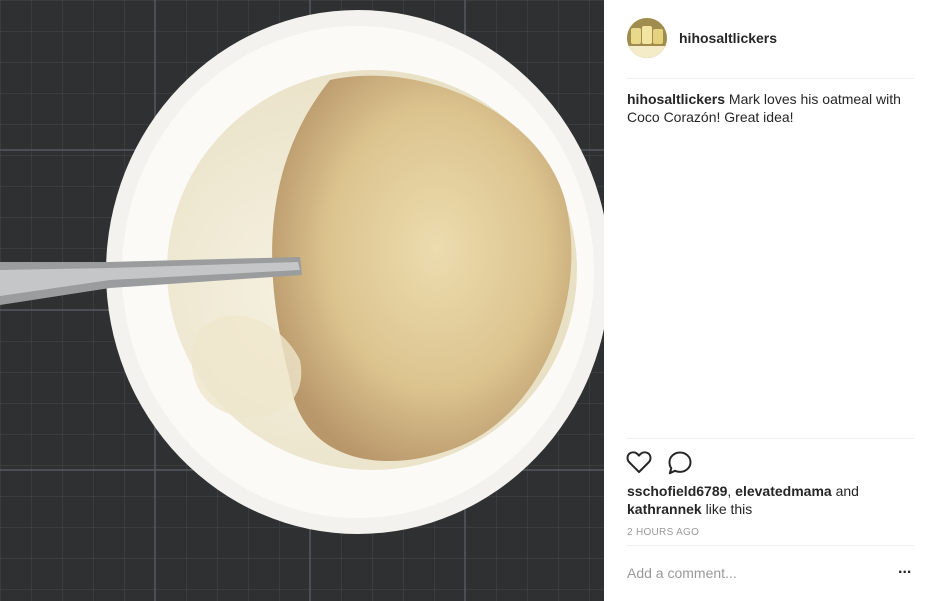 The image size is (938, 601). I want to click on actions-divider, so click(770, 438).